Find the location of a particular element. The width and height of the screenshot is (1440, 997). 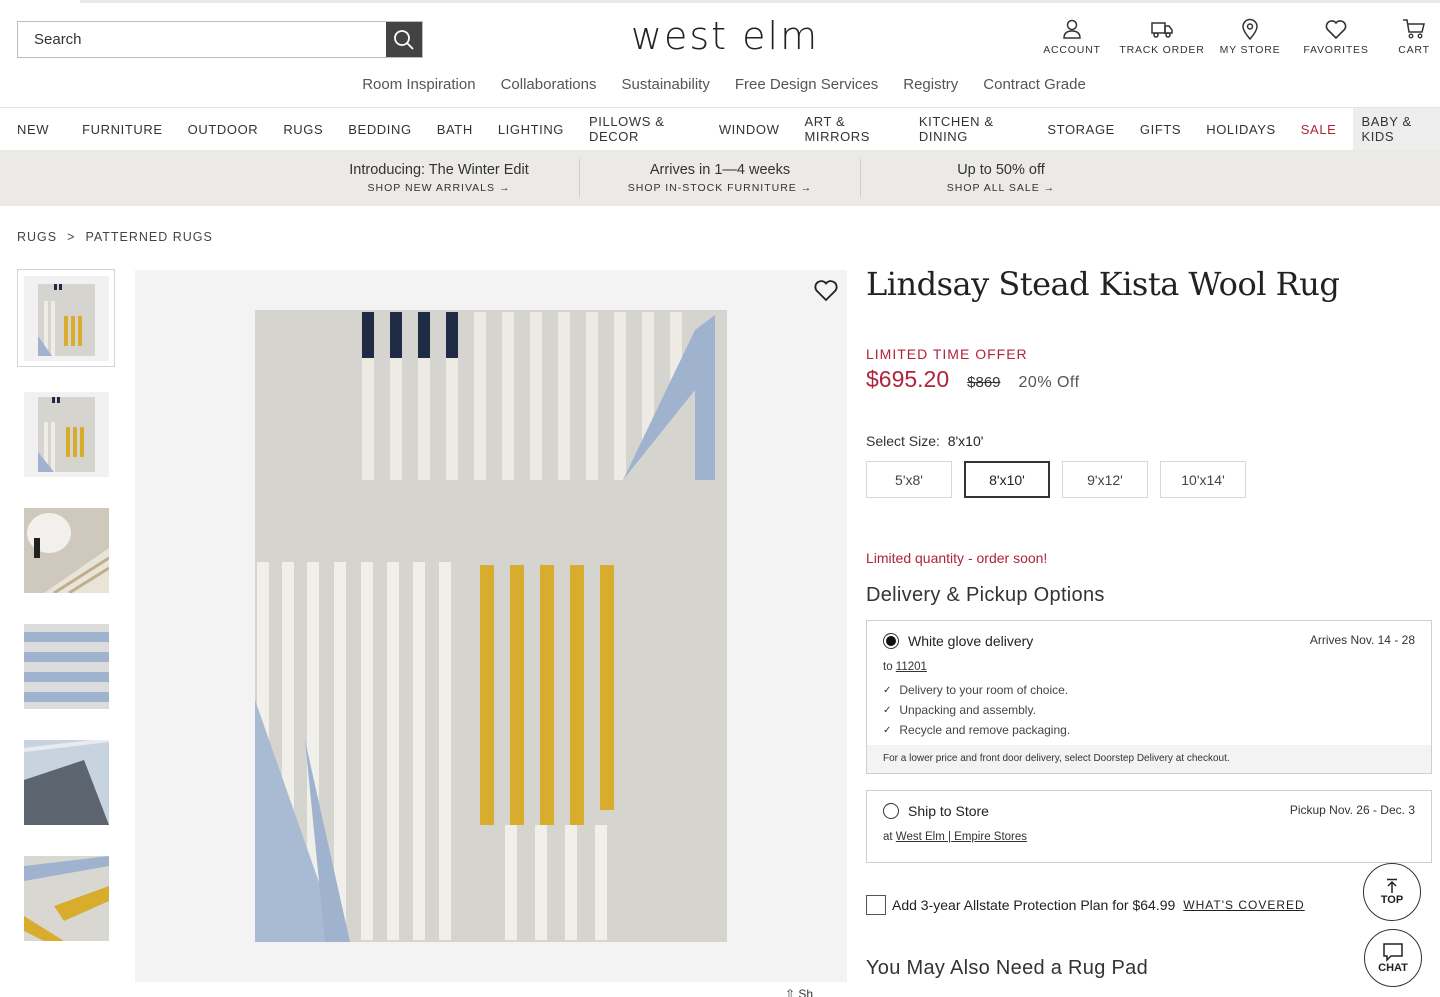

nav-collaborations: Collaborations is located at coordinates (549, 84).